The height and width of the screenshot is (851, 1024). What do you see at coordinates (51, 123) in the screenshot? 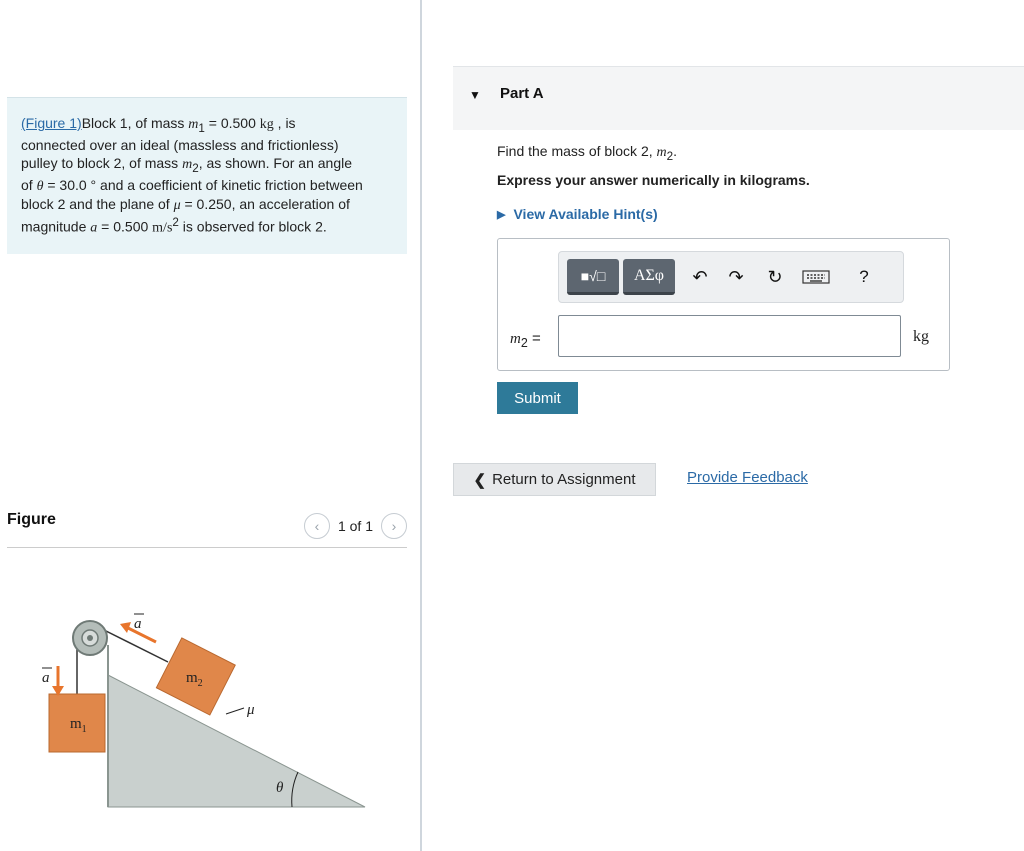
I see `figure-link: (Figure 1)` at bounding box center [51, 123].